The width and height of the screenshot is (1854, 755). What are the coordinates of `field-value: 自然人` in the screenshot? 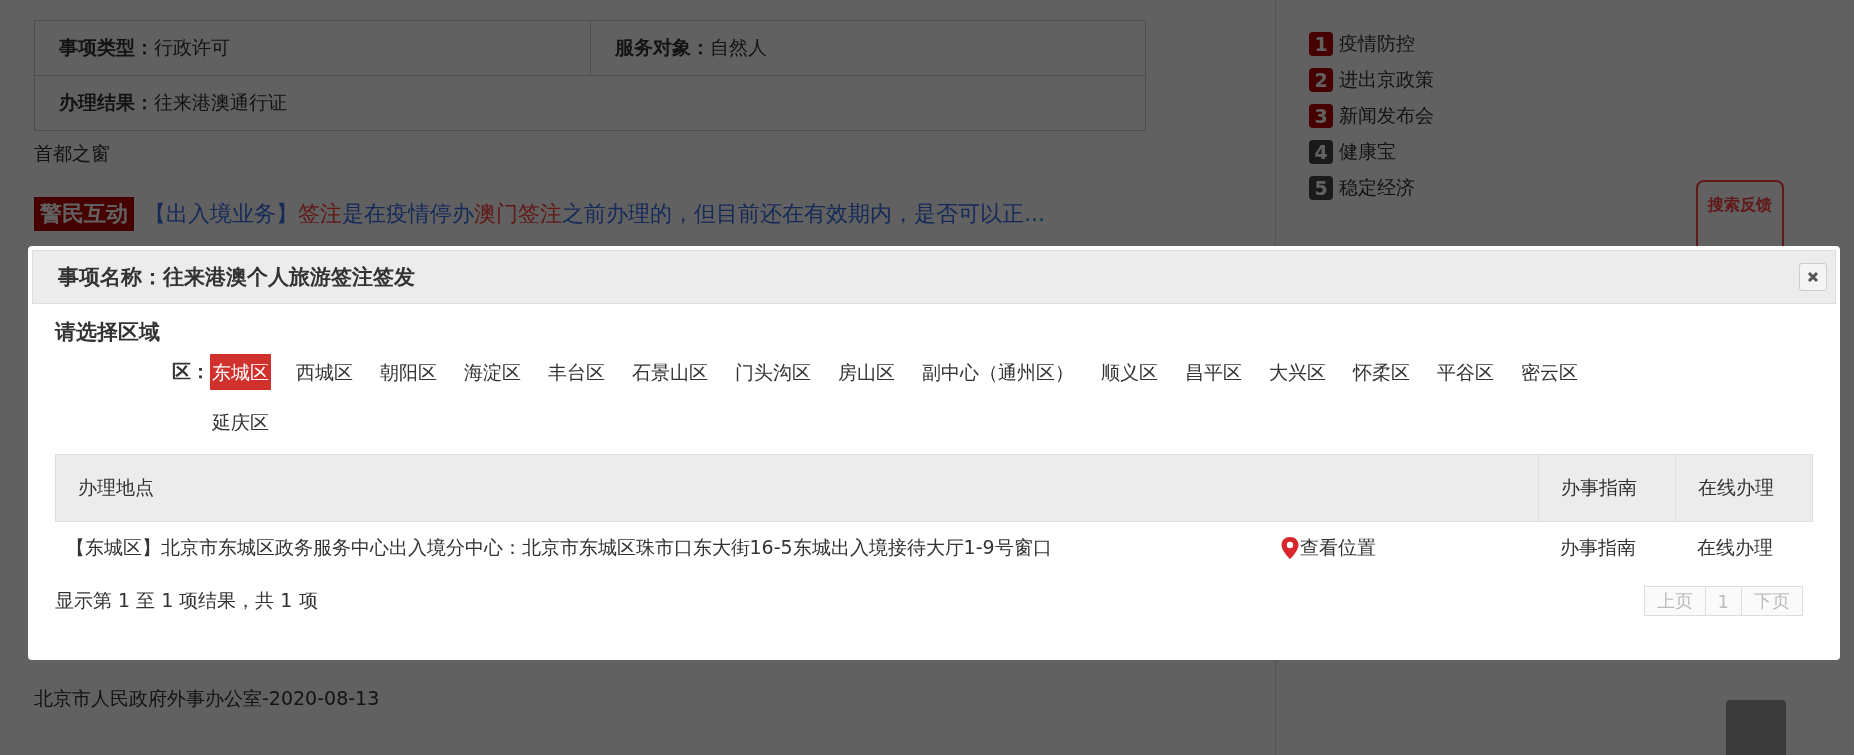 It's located at (738, 47).